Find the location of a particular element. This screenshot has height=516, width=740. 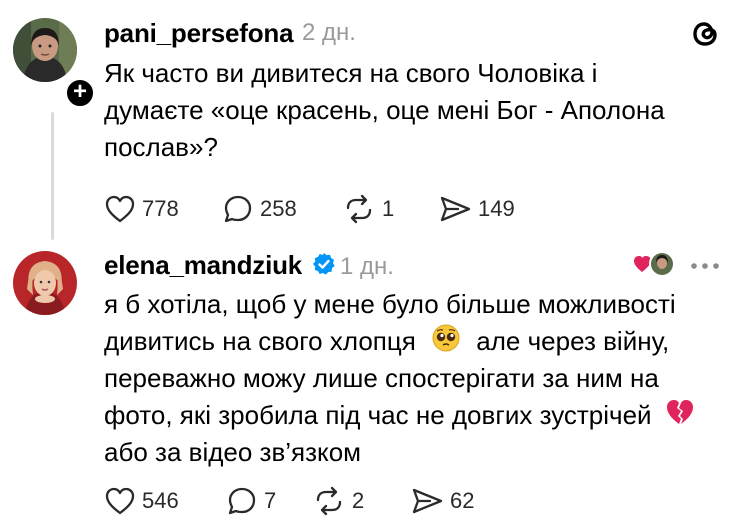

more-options-icon is located at coordinates (705, 263).